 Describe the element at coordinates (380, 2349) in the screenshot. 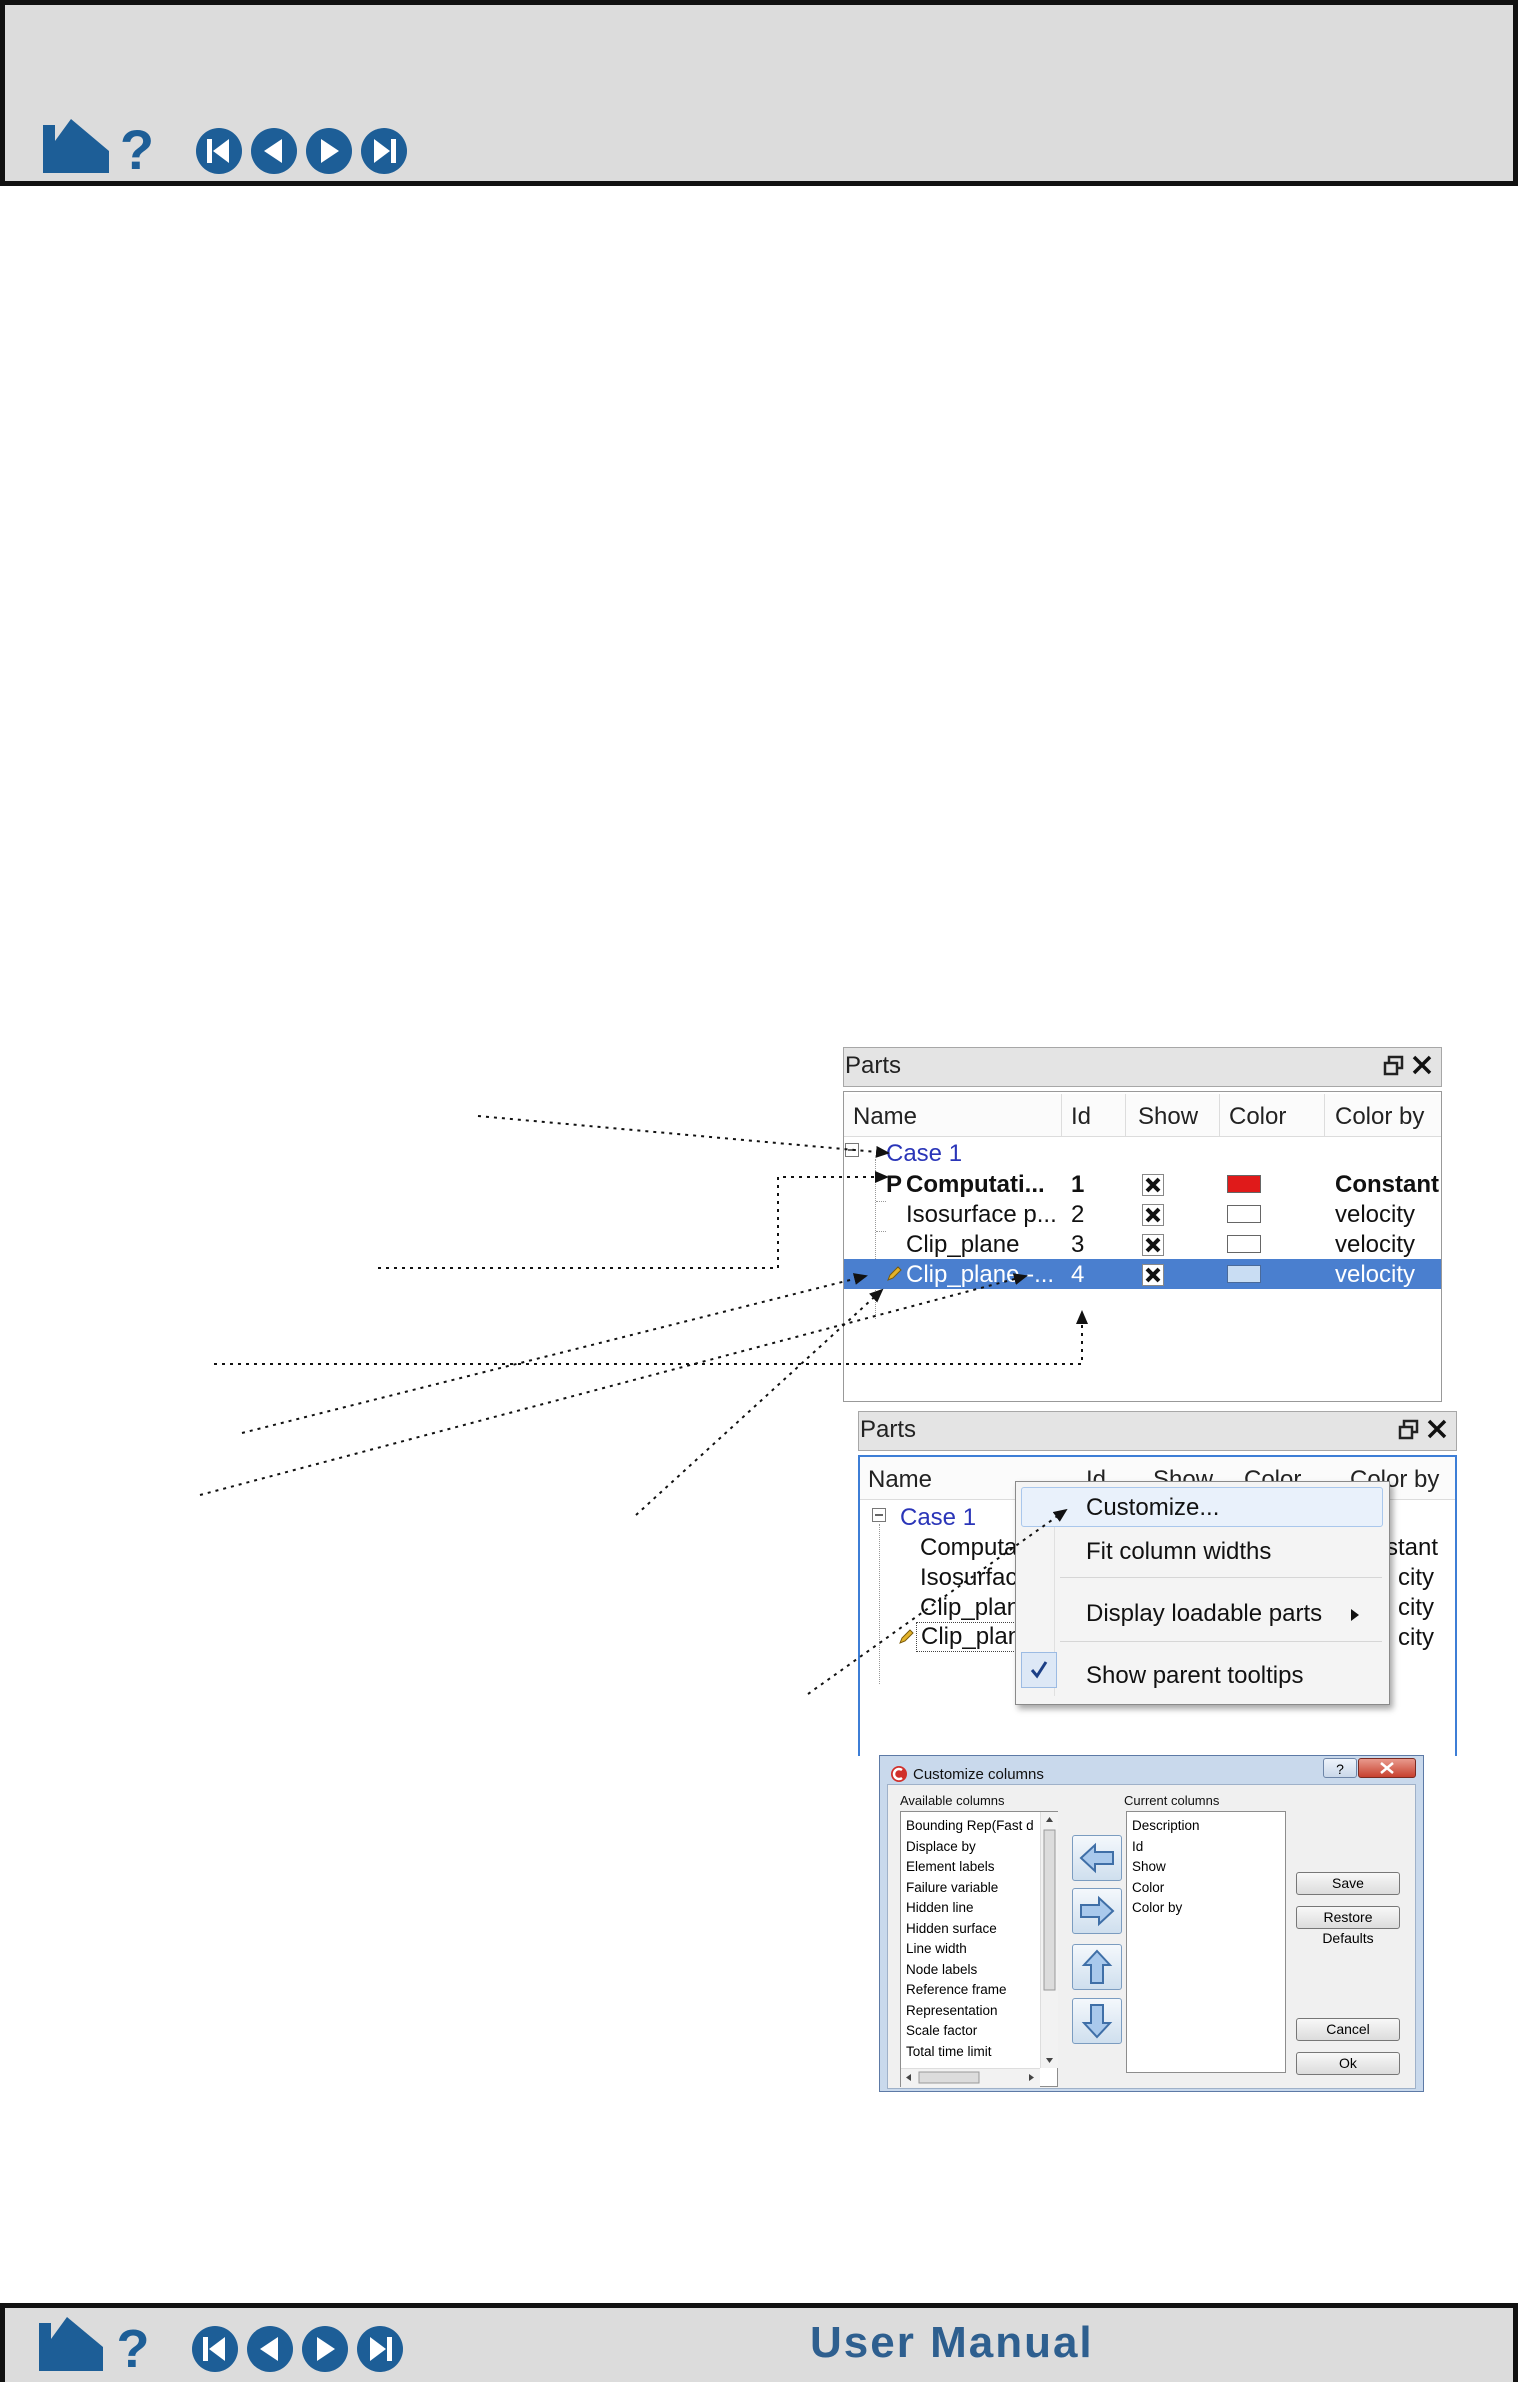

I see `last-page-icon` at that location.